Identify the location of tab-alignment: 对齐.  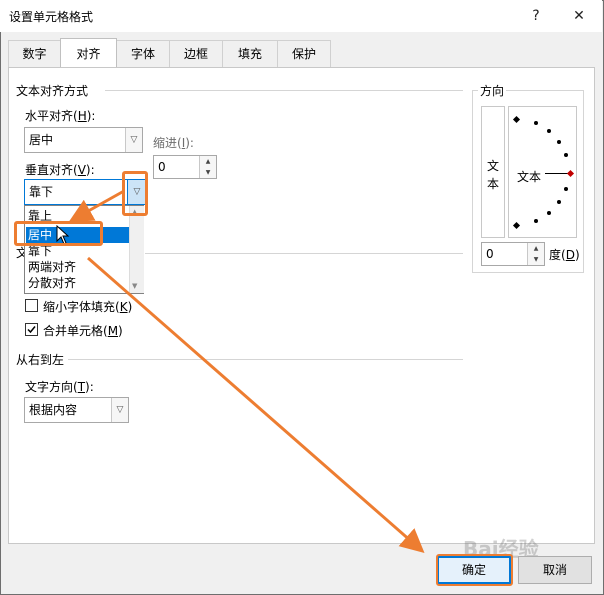
(88, 52).